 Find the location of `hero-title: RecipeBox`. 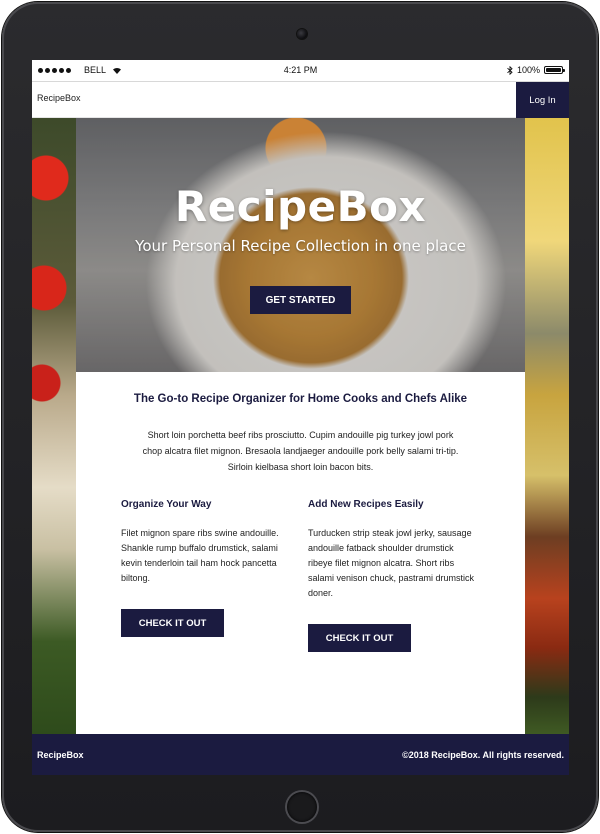

hero-title: RecipeBox is located at coordinates (300, 206).